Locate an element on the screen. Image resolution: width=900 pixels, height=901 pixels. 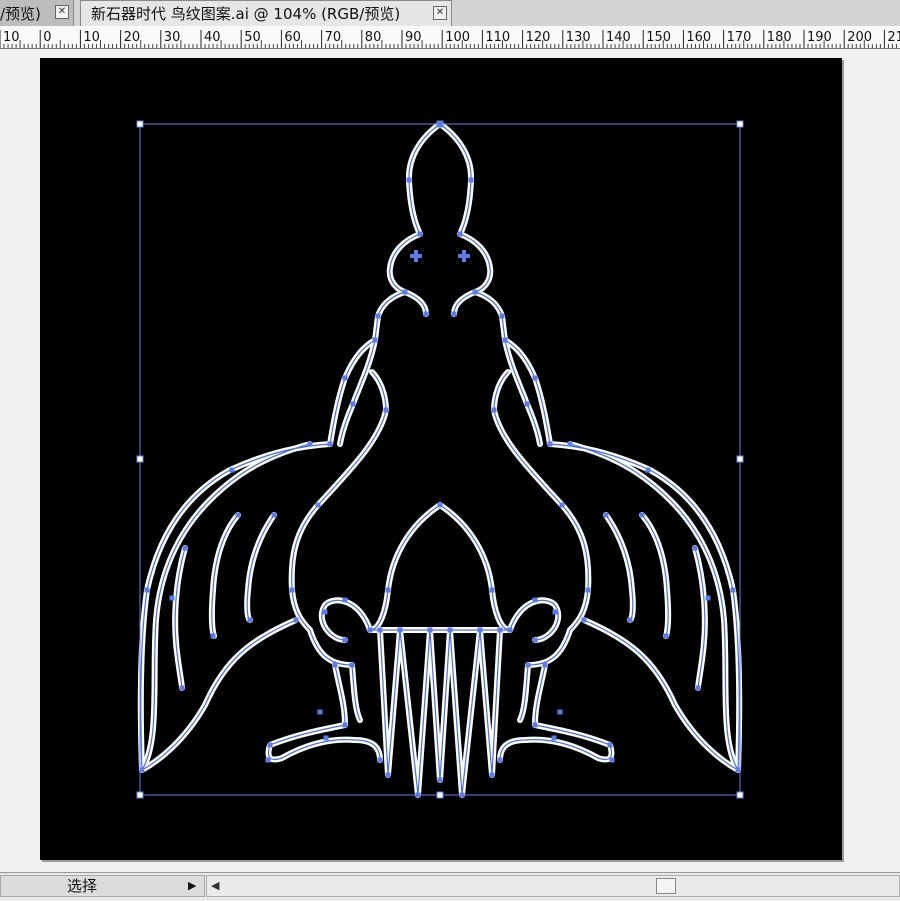
current-tool-field: 选择 is located at coordinates (102, 886).